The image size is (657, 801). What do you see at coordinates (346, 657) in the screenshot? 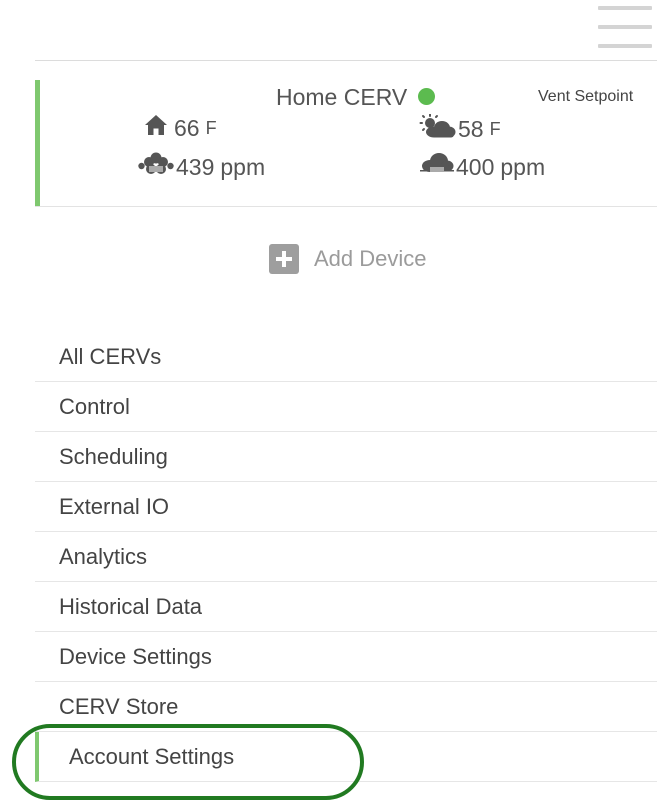
I see `nav-item-device-settings: Device Settings` at bounding box center [346, 657].